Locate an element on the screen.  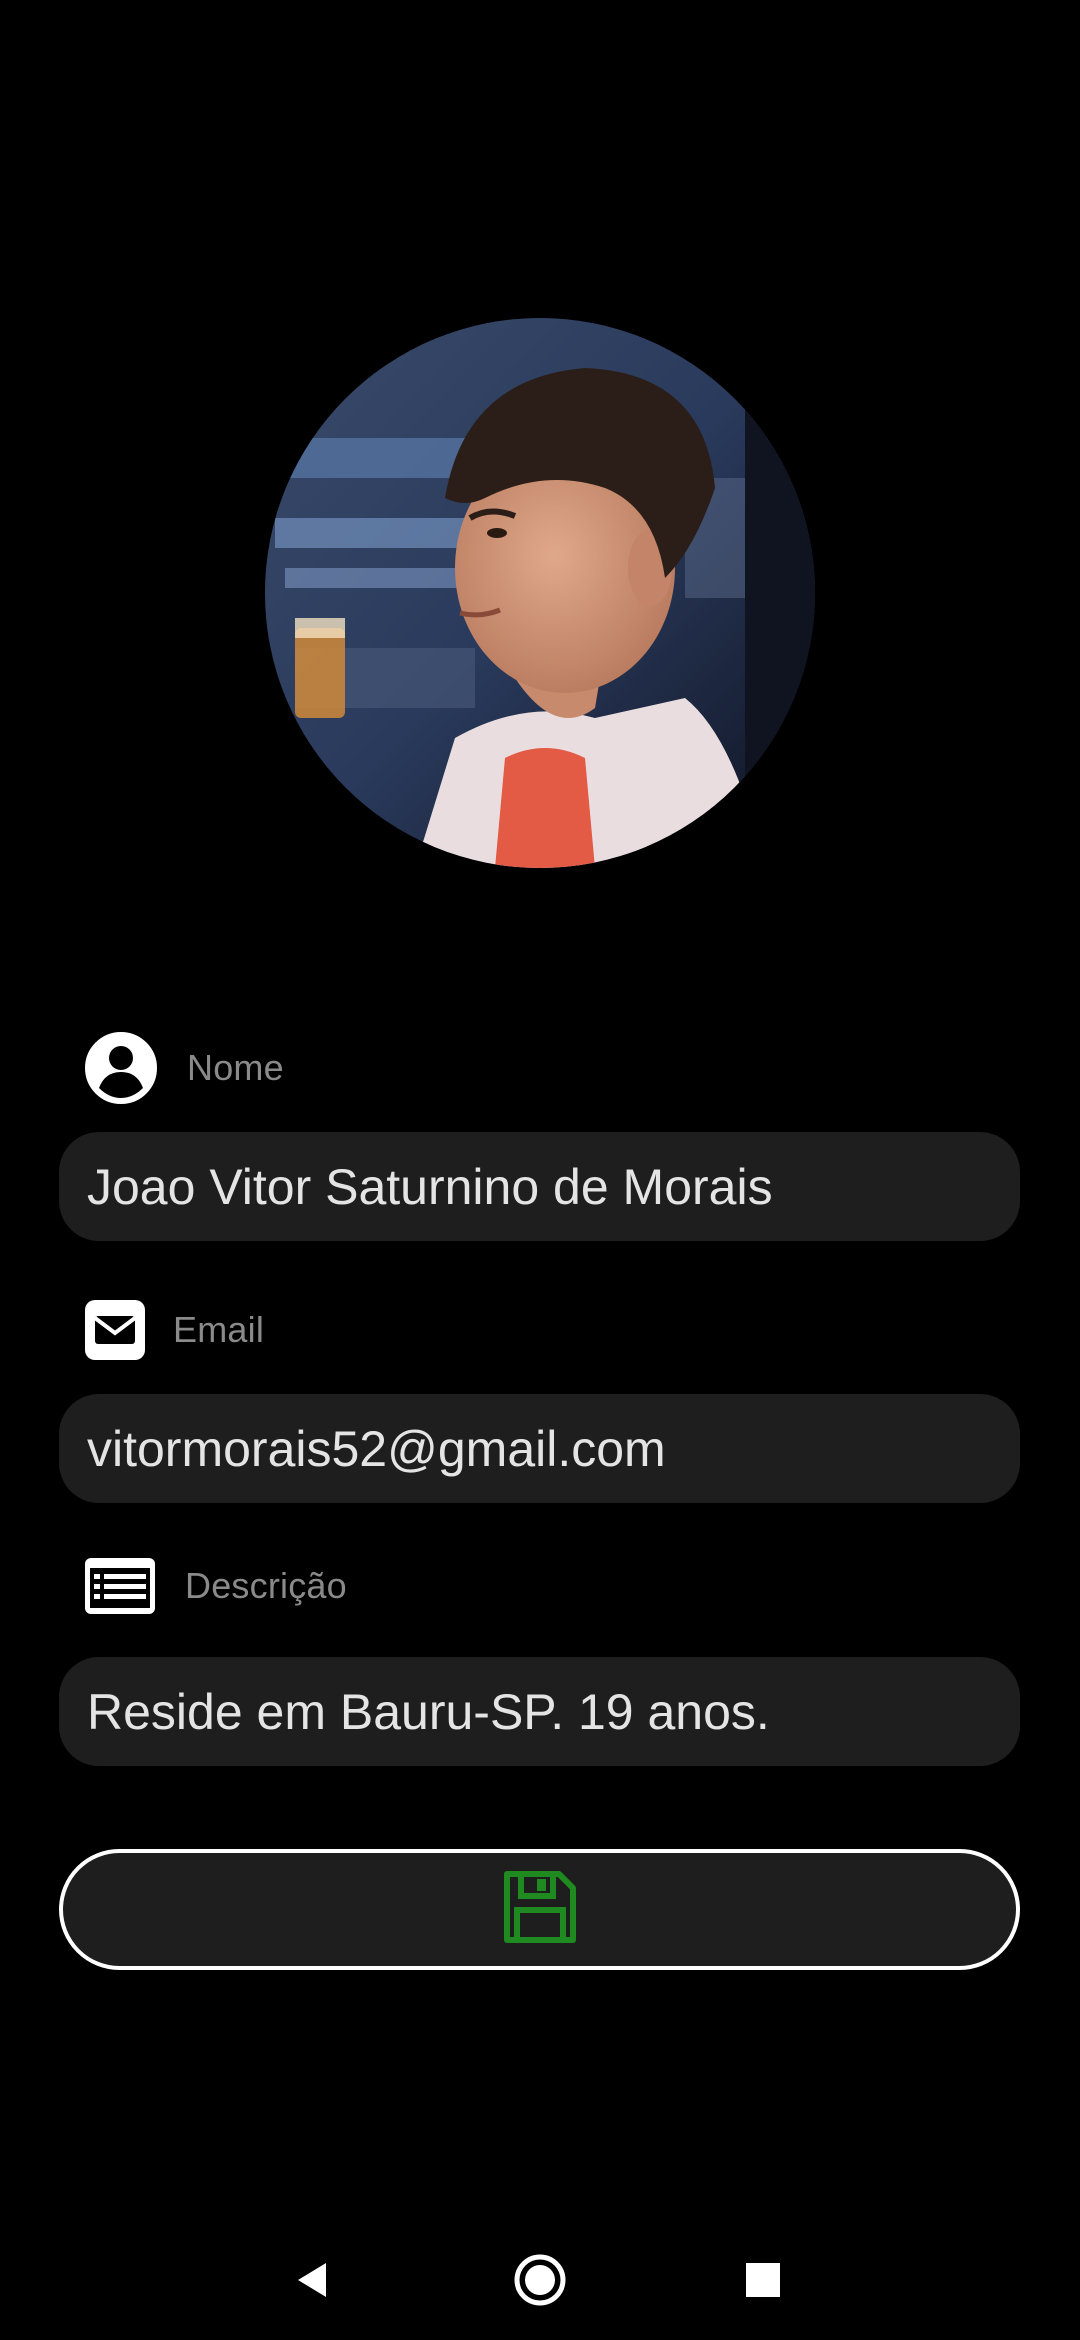
circle-home-icon is located at coordinates (540, 2280).